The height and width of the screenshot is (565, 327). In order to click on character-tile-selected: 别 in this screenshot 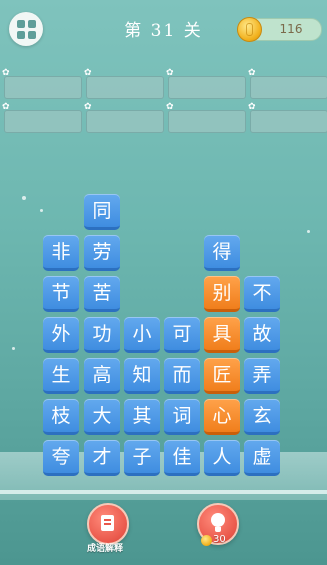, I will do `click(222, 294)`.